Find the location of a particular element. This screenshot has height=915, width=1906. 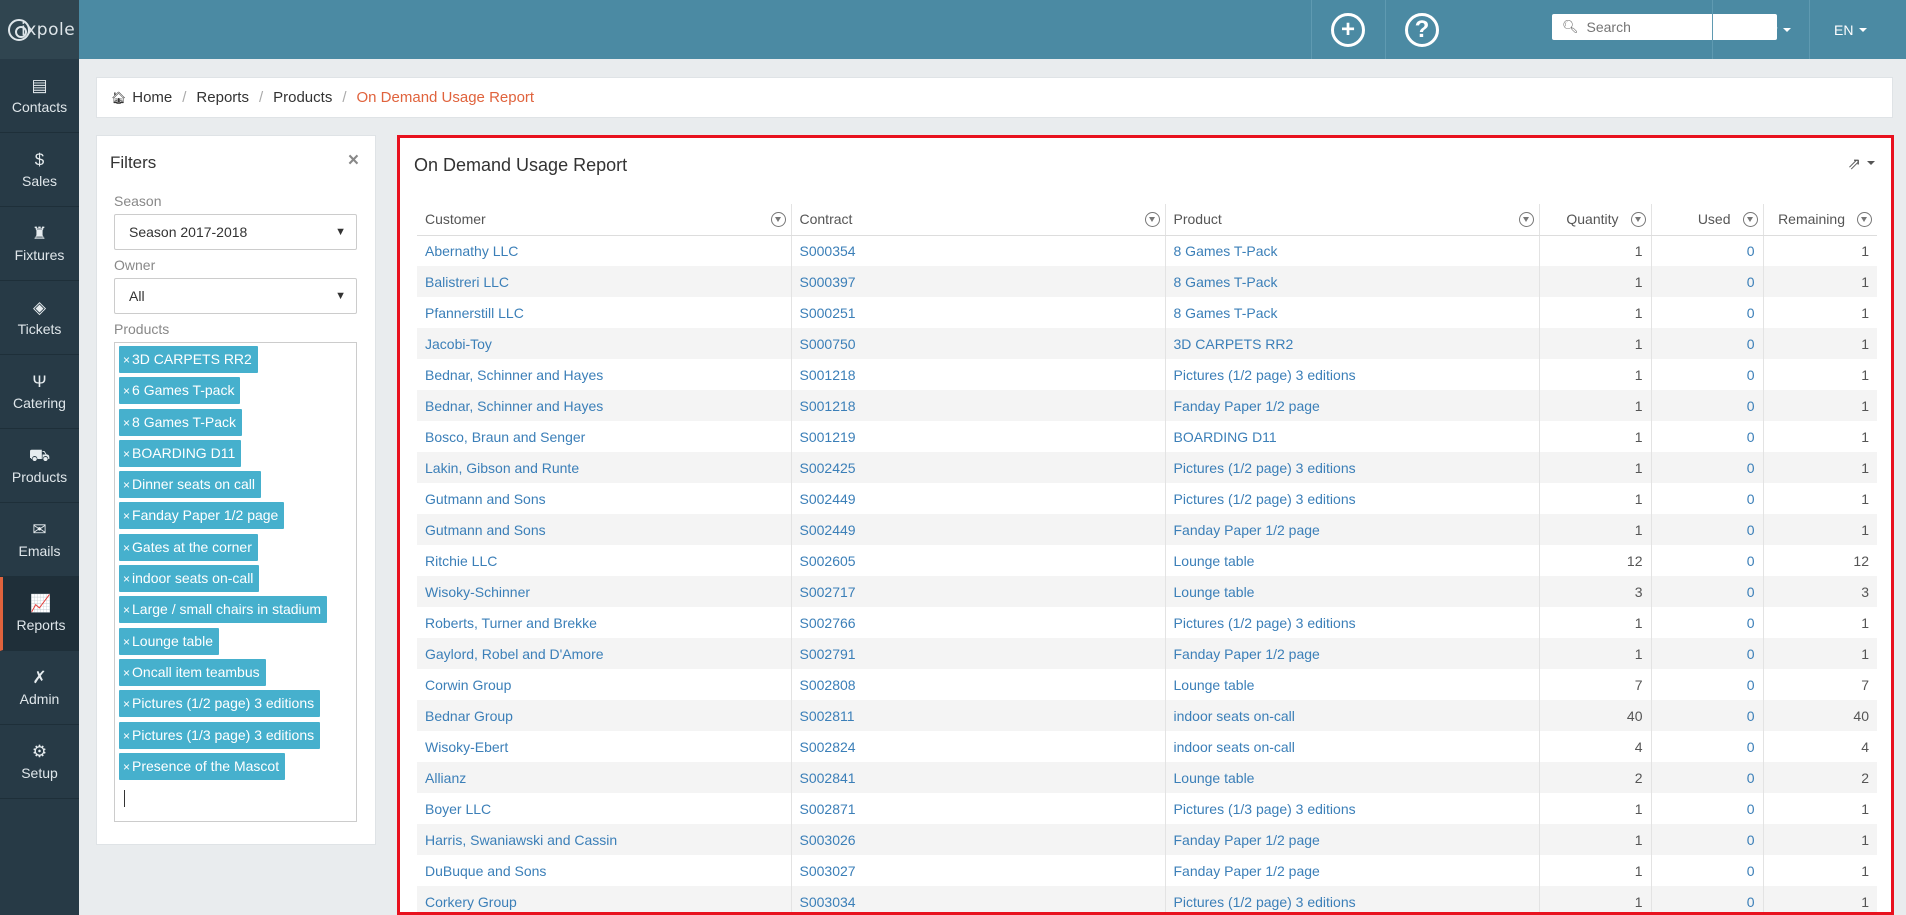

contract-cell: S003027 is located at coordinates (977, 870).